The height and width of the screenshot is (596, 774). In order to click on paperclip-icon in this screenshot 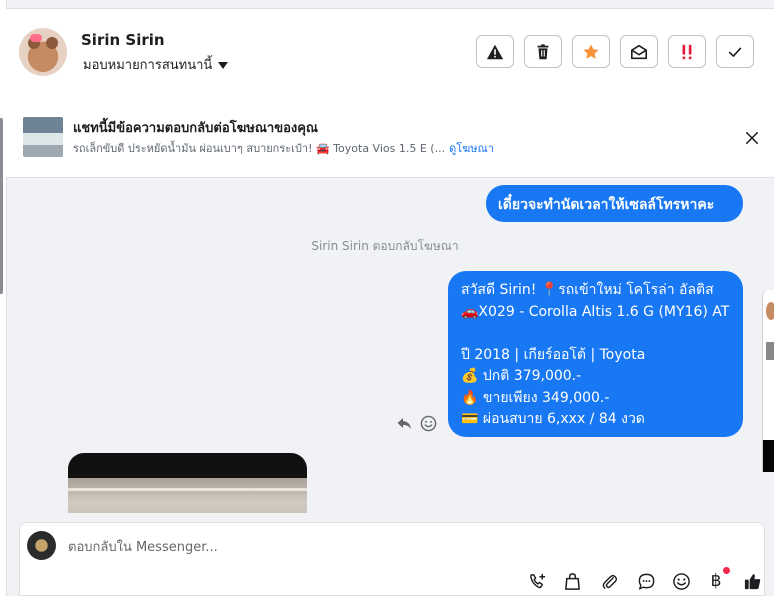, I will do `click(609, 581)`.